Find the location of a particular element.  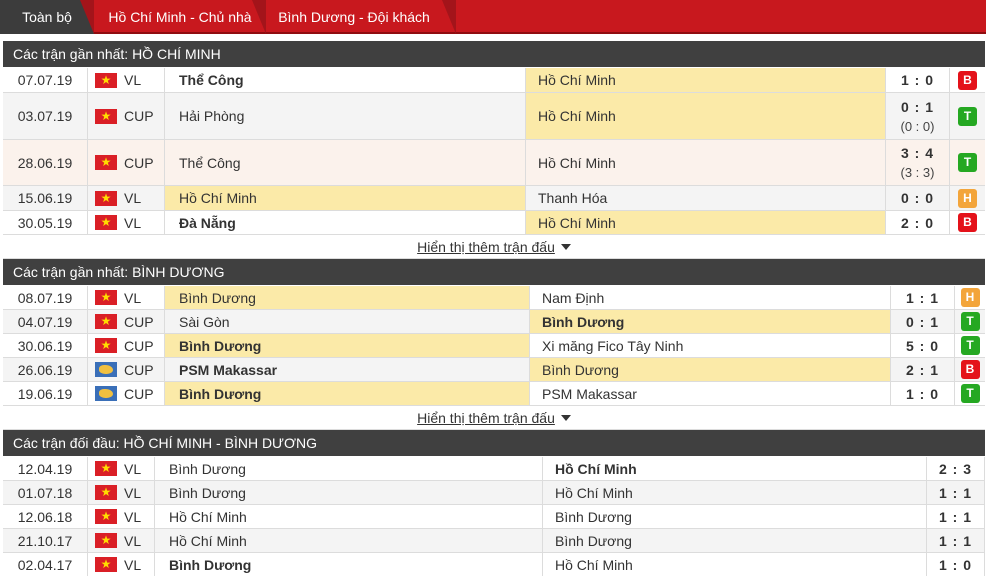

score: 1 : 0 is located at coordinates (922, 393).